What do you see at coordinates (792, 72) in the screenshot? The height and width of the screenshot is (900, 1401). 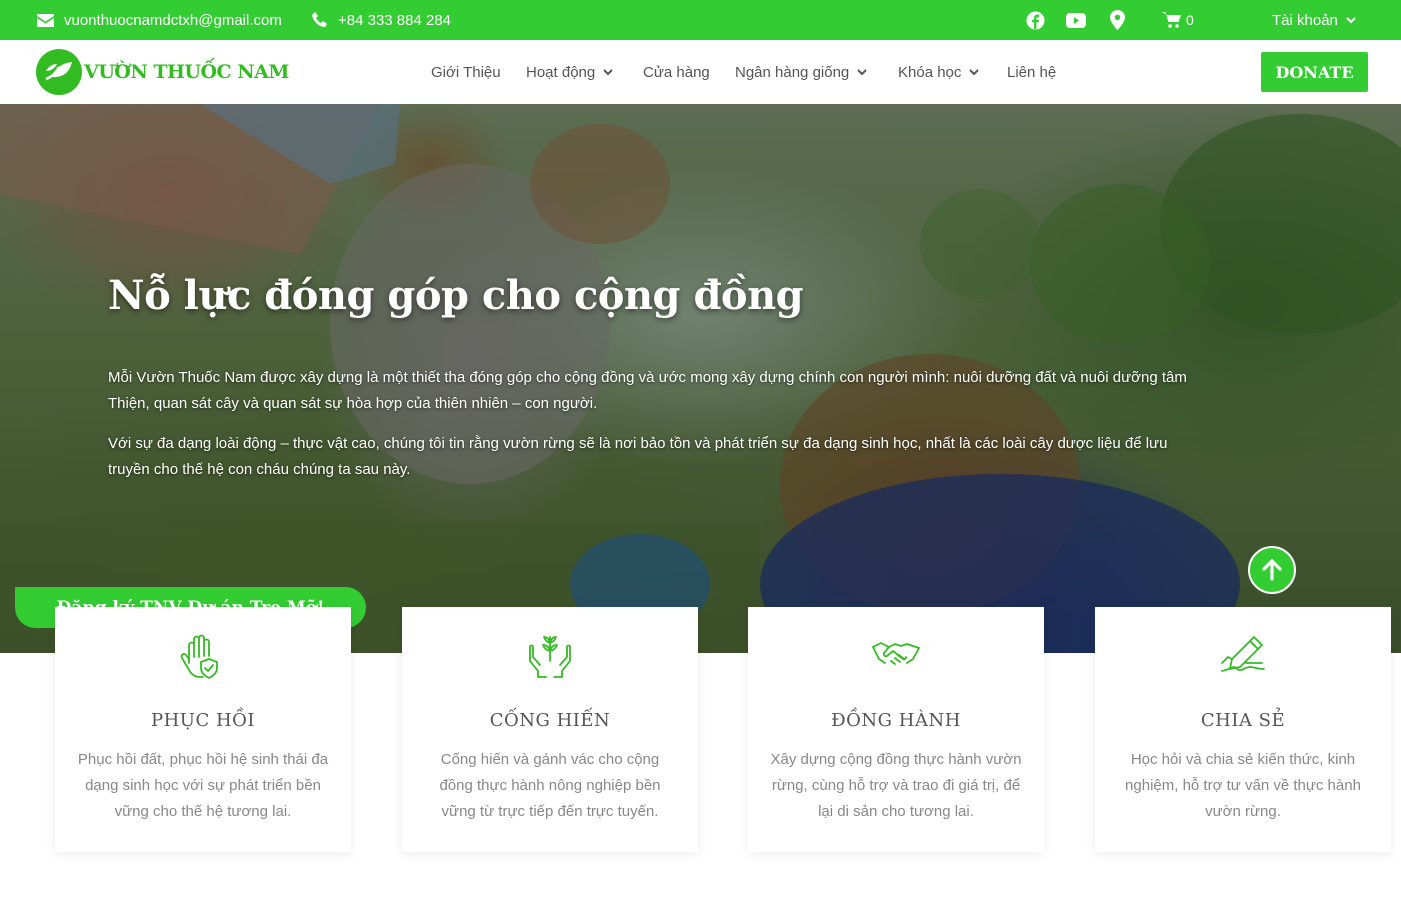 I see `nav-label: Ngân hàng giống` at bounding box center [792, 72].